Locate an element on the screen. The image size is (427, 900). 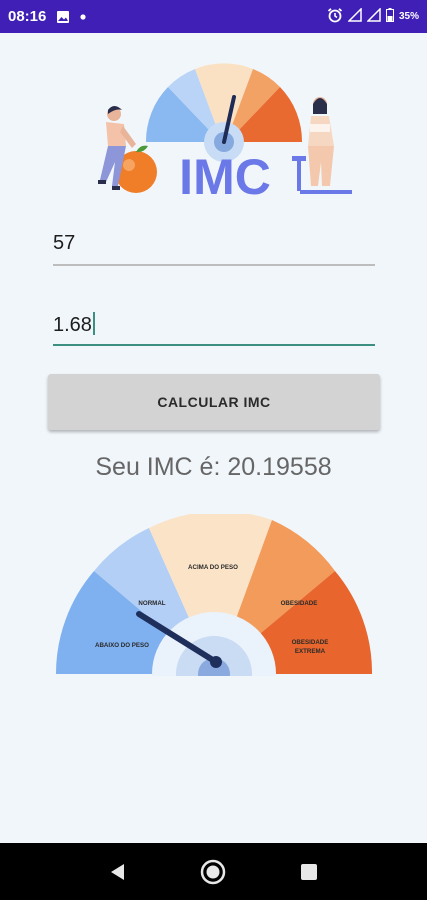
alarm-icon is located at coordinates (335, 16).